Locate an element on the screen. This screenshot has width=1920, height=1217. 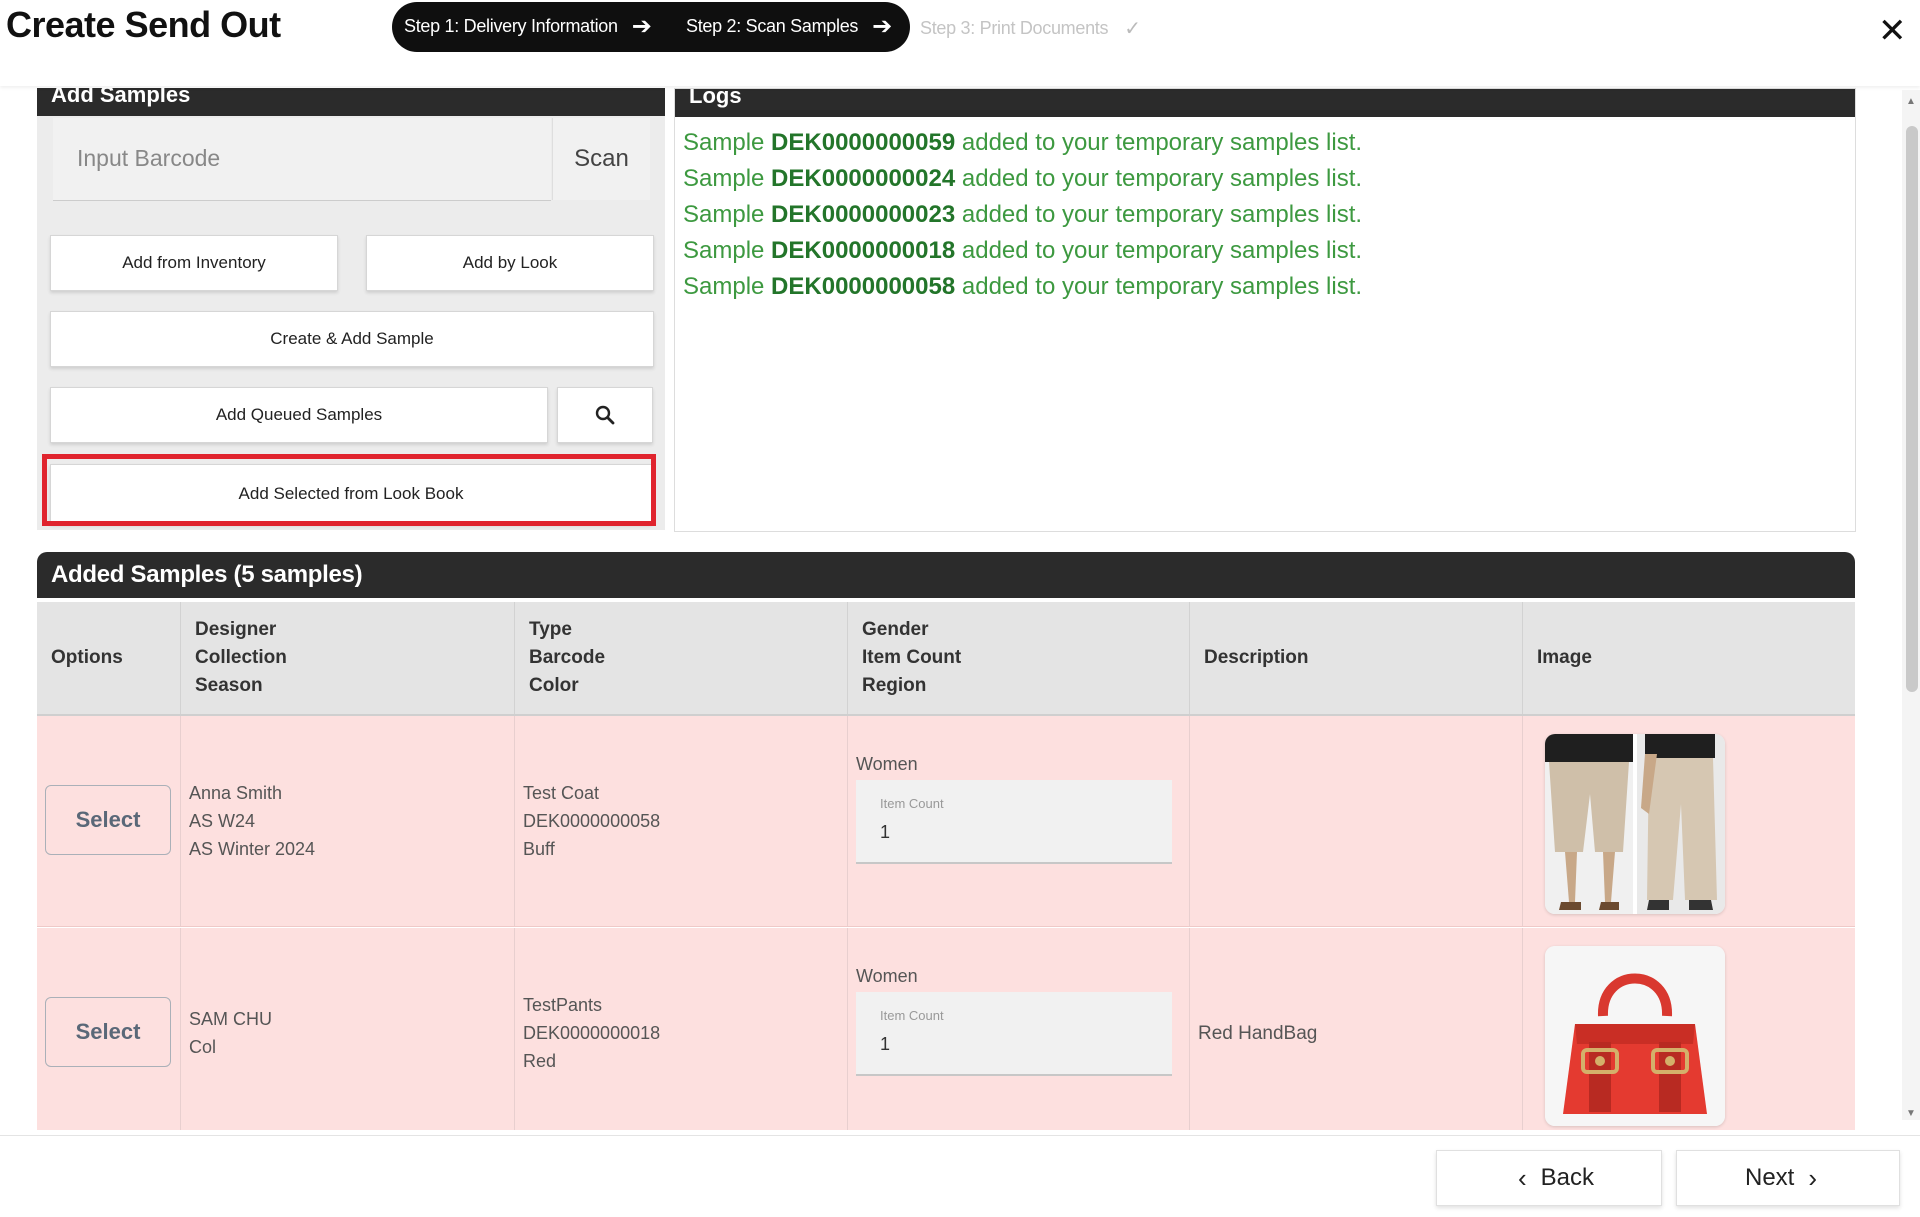
step-print-documents: Step 3: Print Documents ✓ is located at coordinates (1030, 28).